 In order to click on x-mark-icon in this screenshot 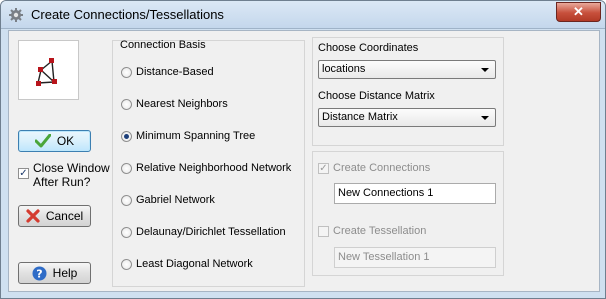, I will do `click(33, 216)`.